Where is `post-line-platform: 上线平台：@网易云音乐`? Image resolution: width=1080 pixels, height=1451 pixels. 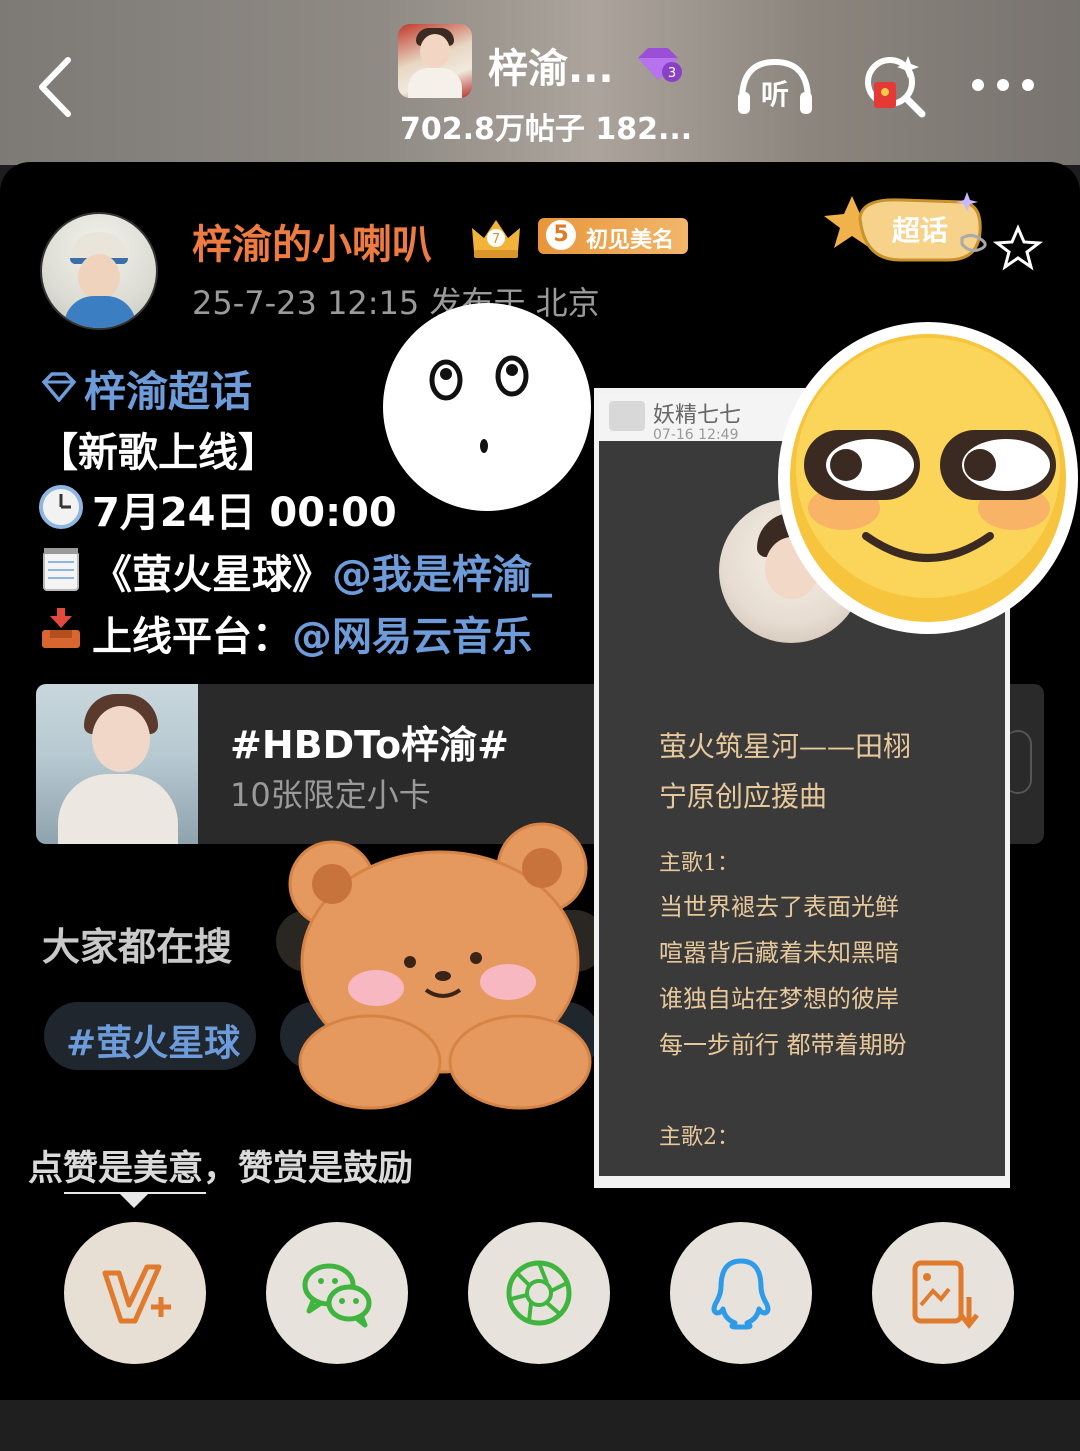 post-line-platform: 上线平台：@网易云音乐 is located at coordinates (312, 633).